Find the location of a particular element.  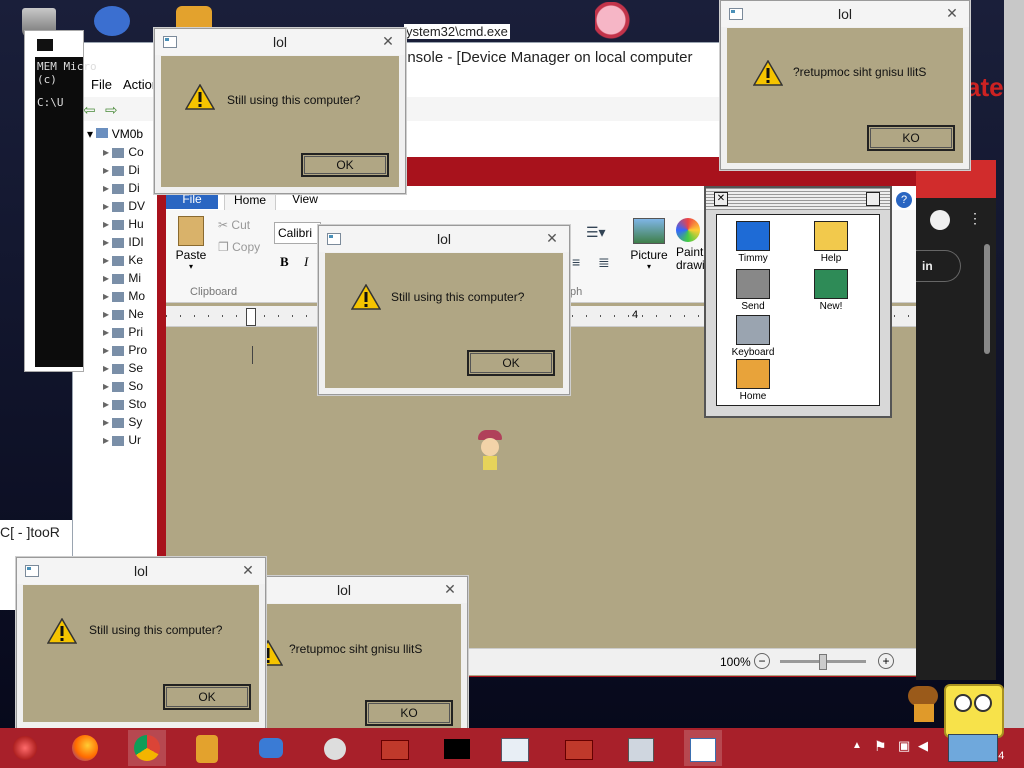

zoom-slider-thumb is located at coordinates (823, 662).